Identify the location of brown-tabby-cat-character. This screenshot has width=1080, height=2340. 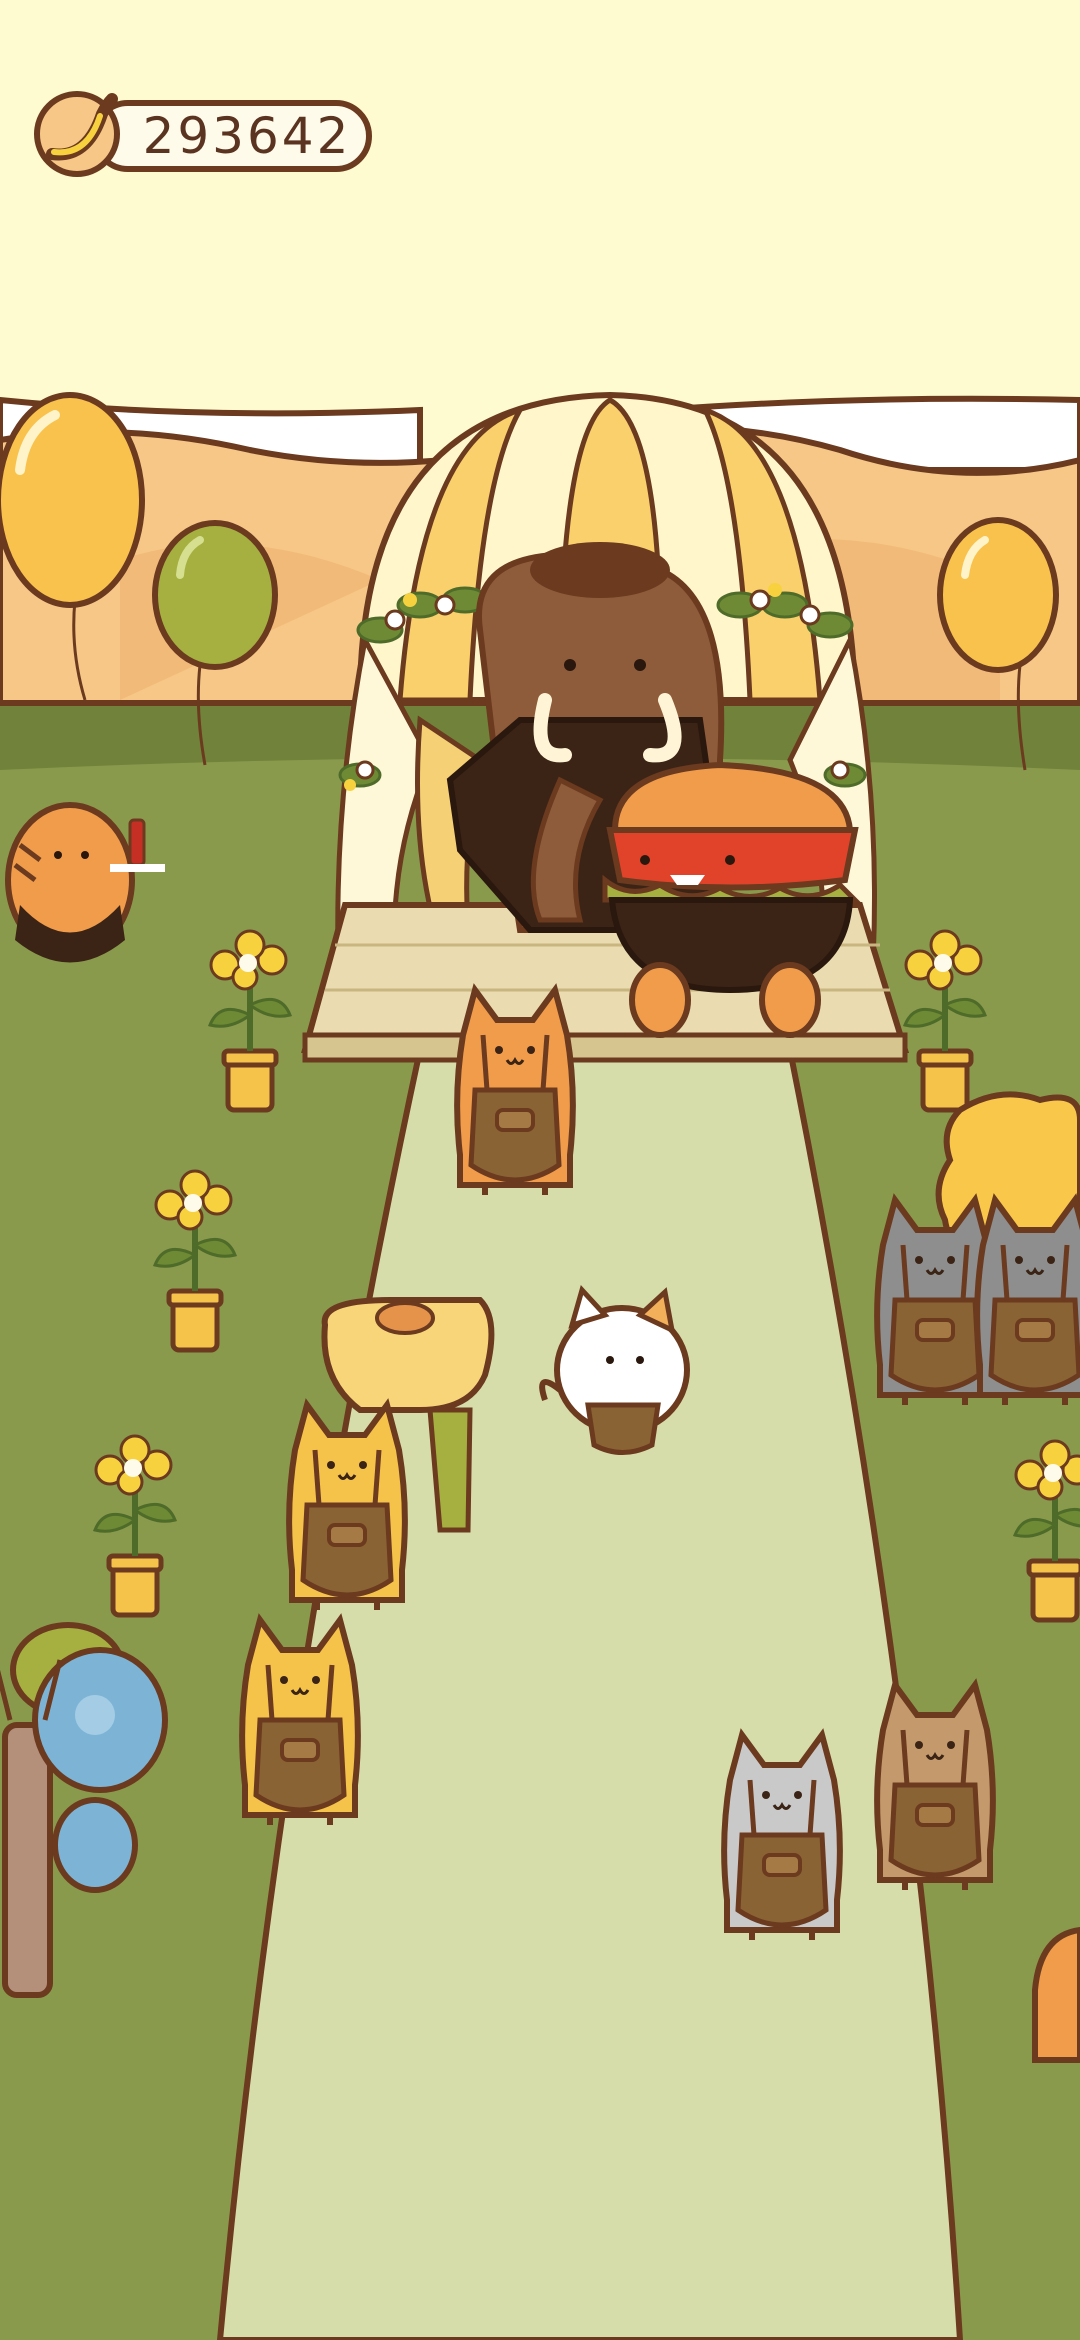
(935, 1787).